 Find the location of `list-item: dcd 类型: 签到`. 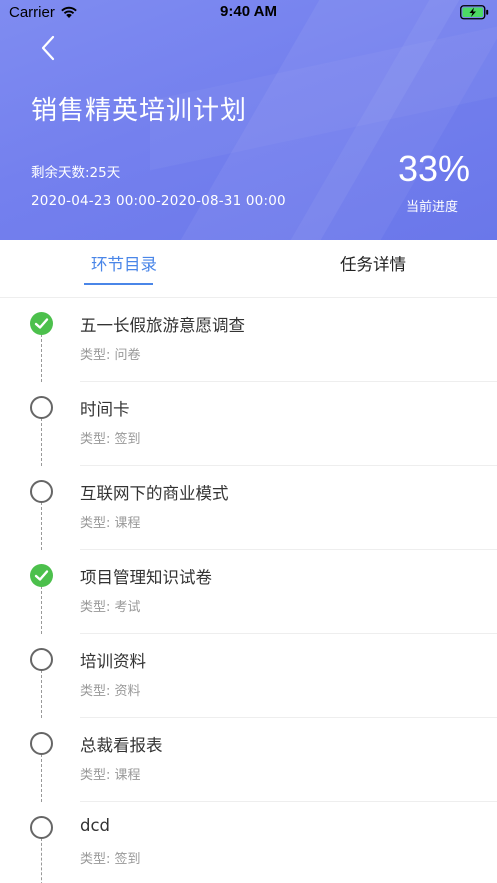

list-item: dcd 类型: 签到 is located at coordinates (248, 842).